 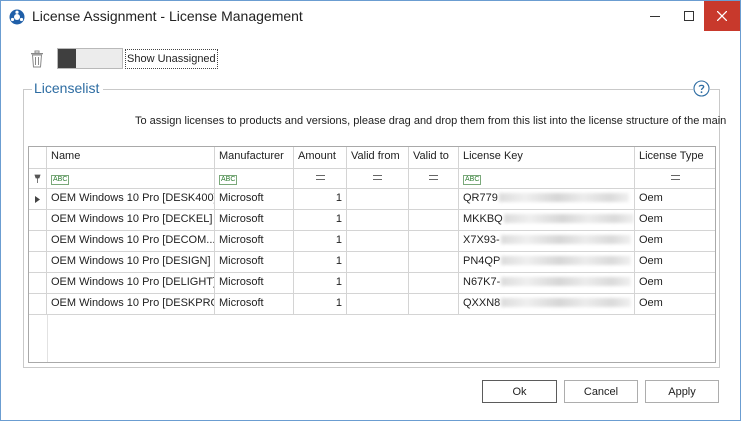 What do you see at coordinates (655, 16) in the screenshot?
I see `minimize-button` at bounding box center [655, 16].